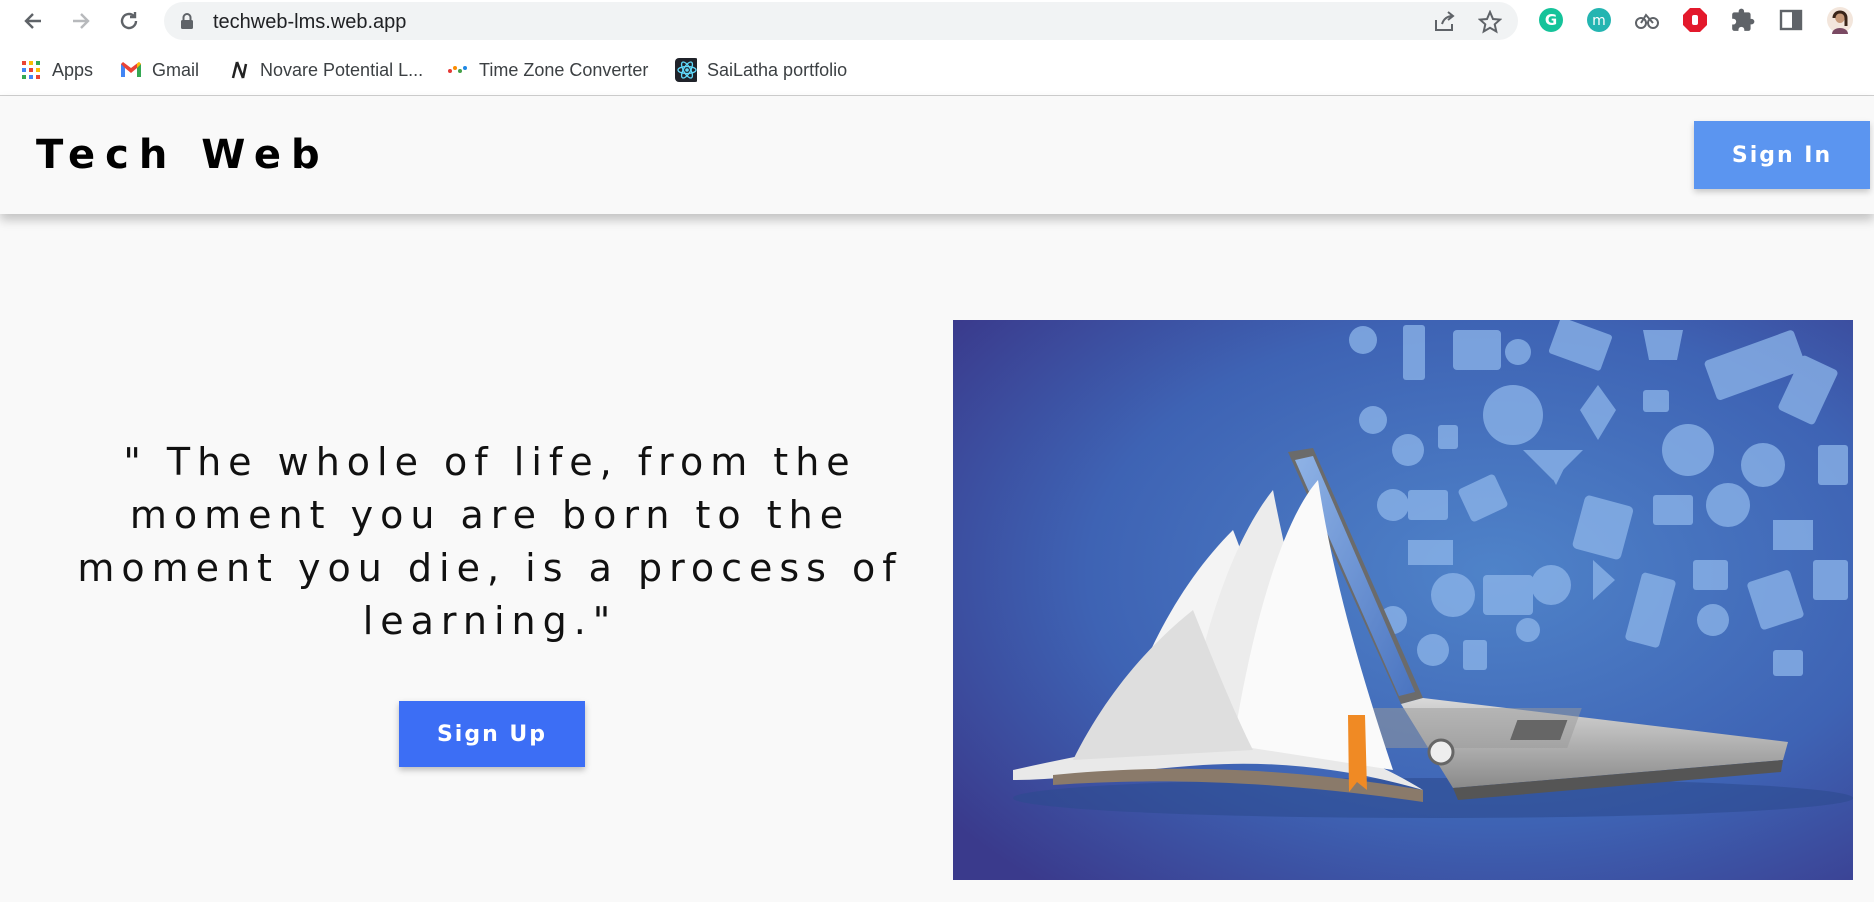  I want to click on bookmark-label: Time Zone Converter, so click(564, 69).